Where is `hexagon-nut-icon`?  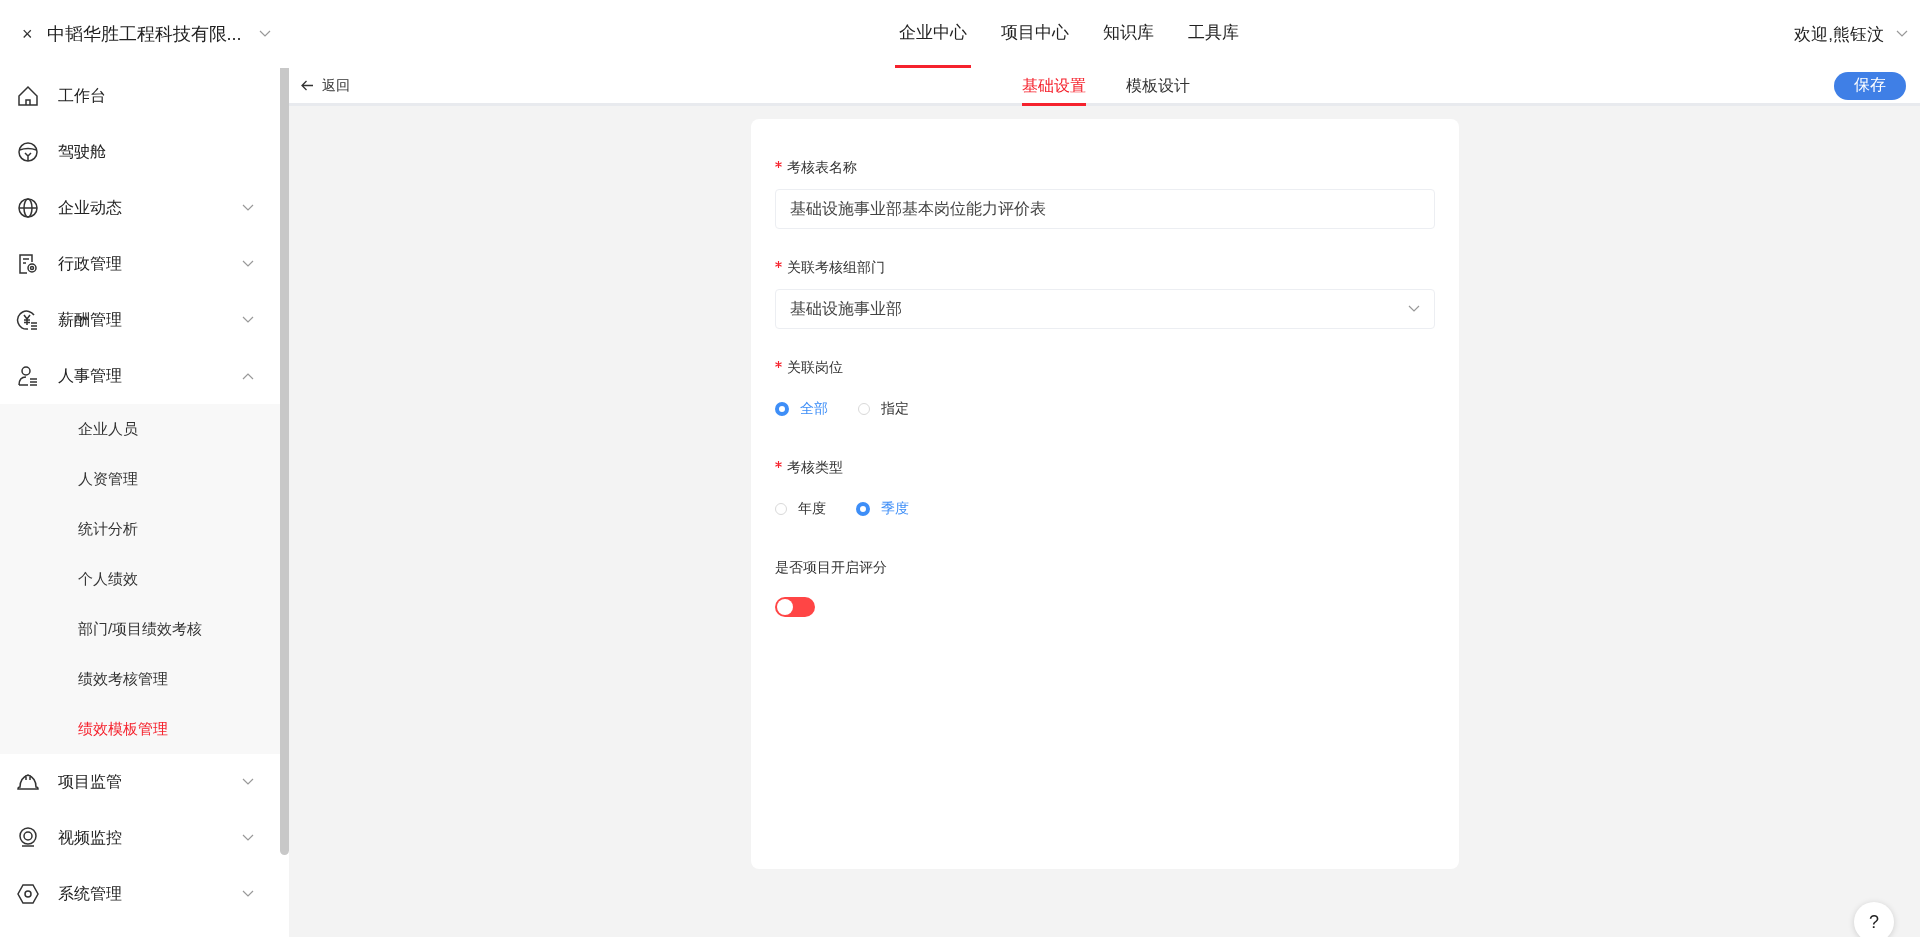 hexagon-nut-icon is located at coordinates (28, 894).